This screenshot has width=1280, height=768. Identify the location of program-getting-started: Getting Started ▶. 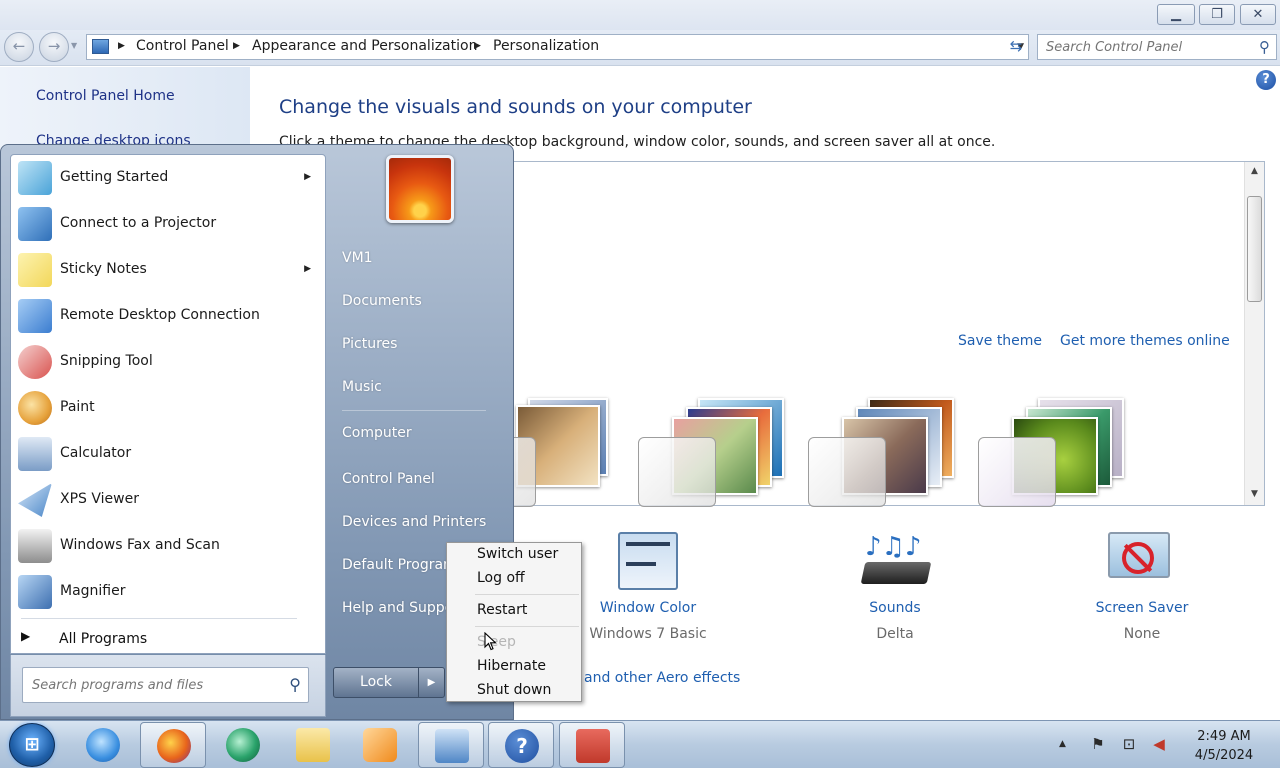
(168, 178).